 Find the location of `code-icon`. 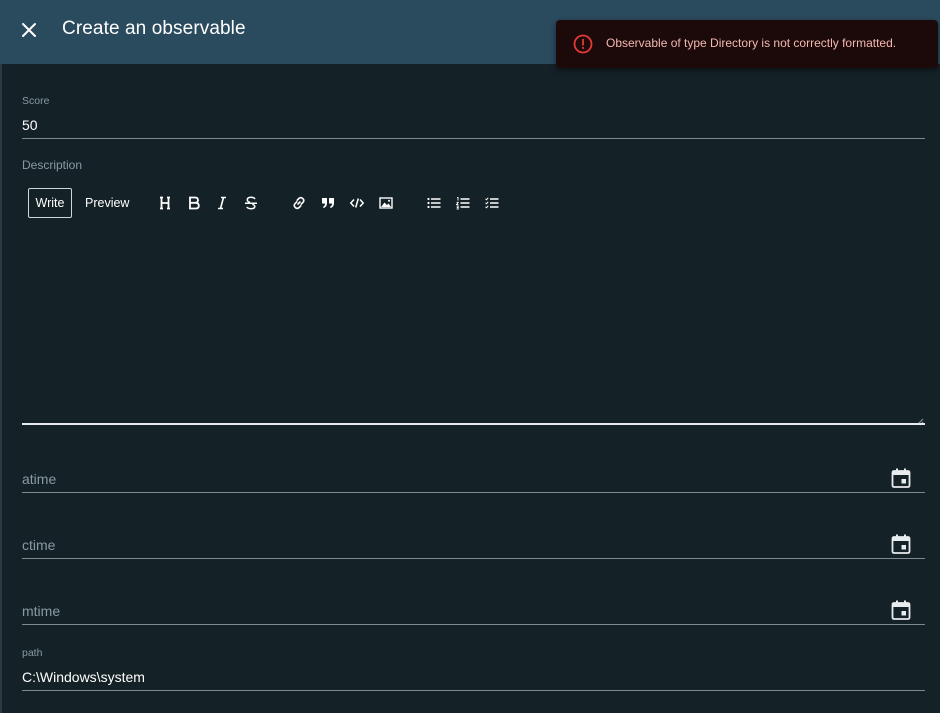

code-icon is located at coordinates (357, 203).